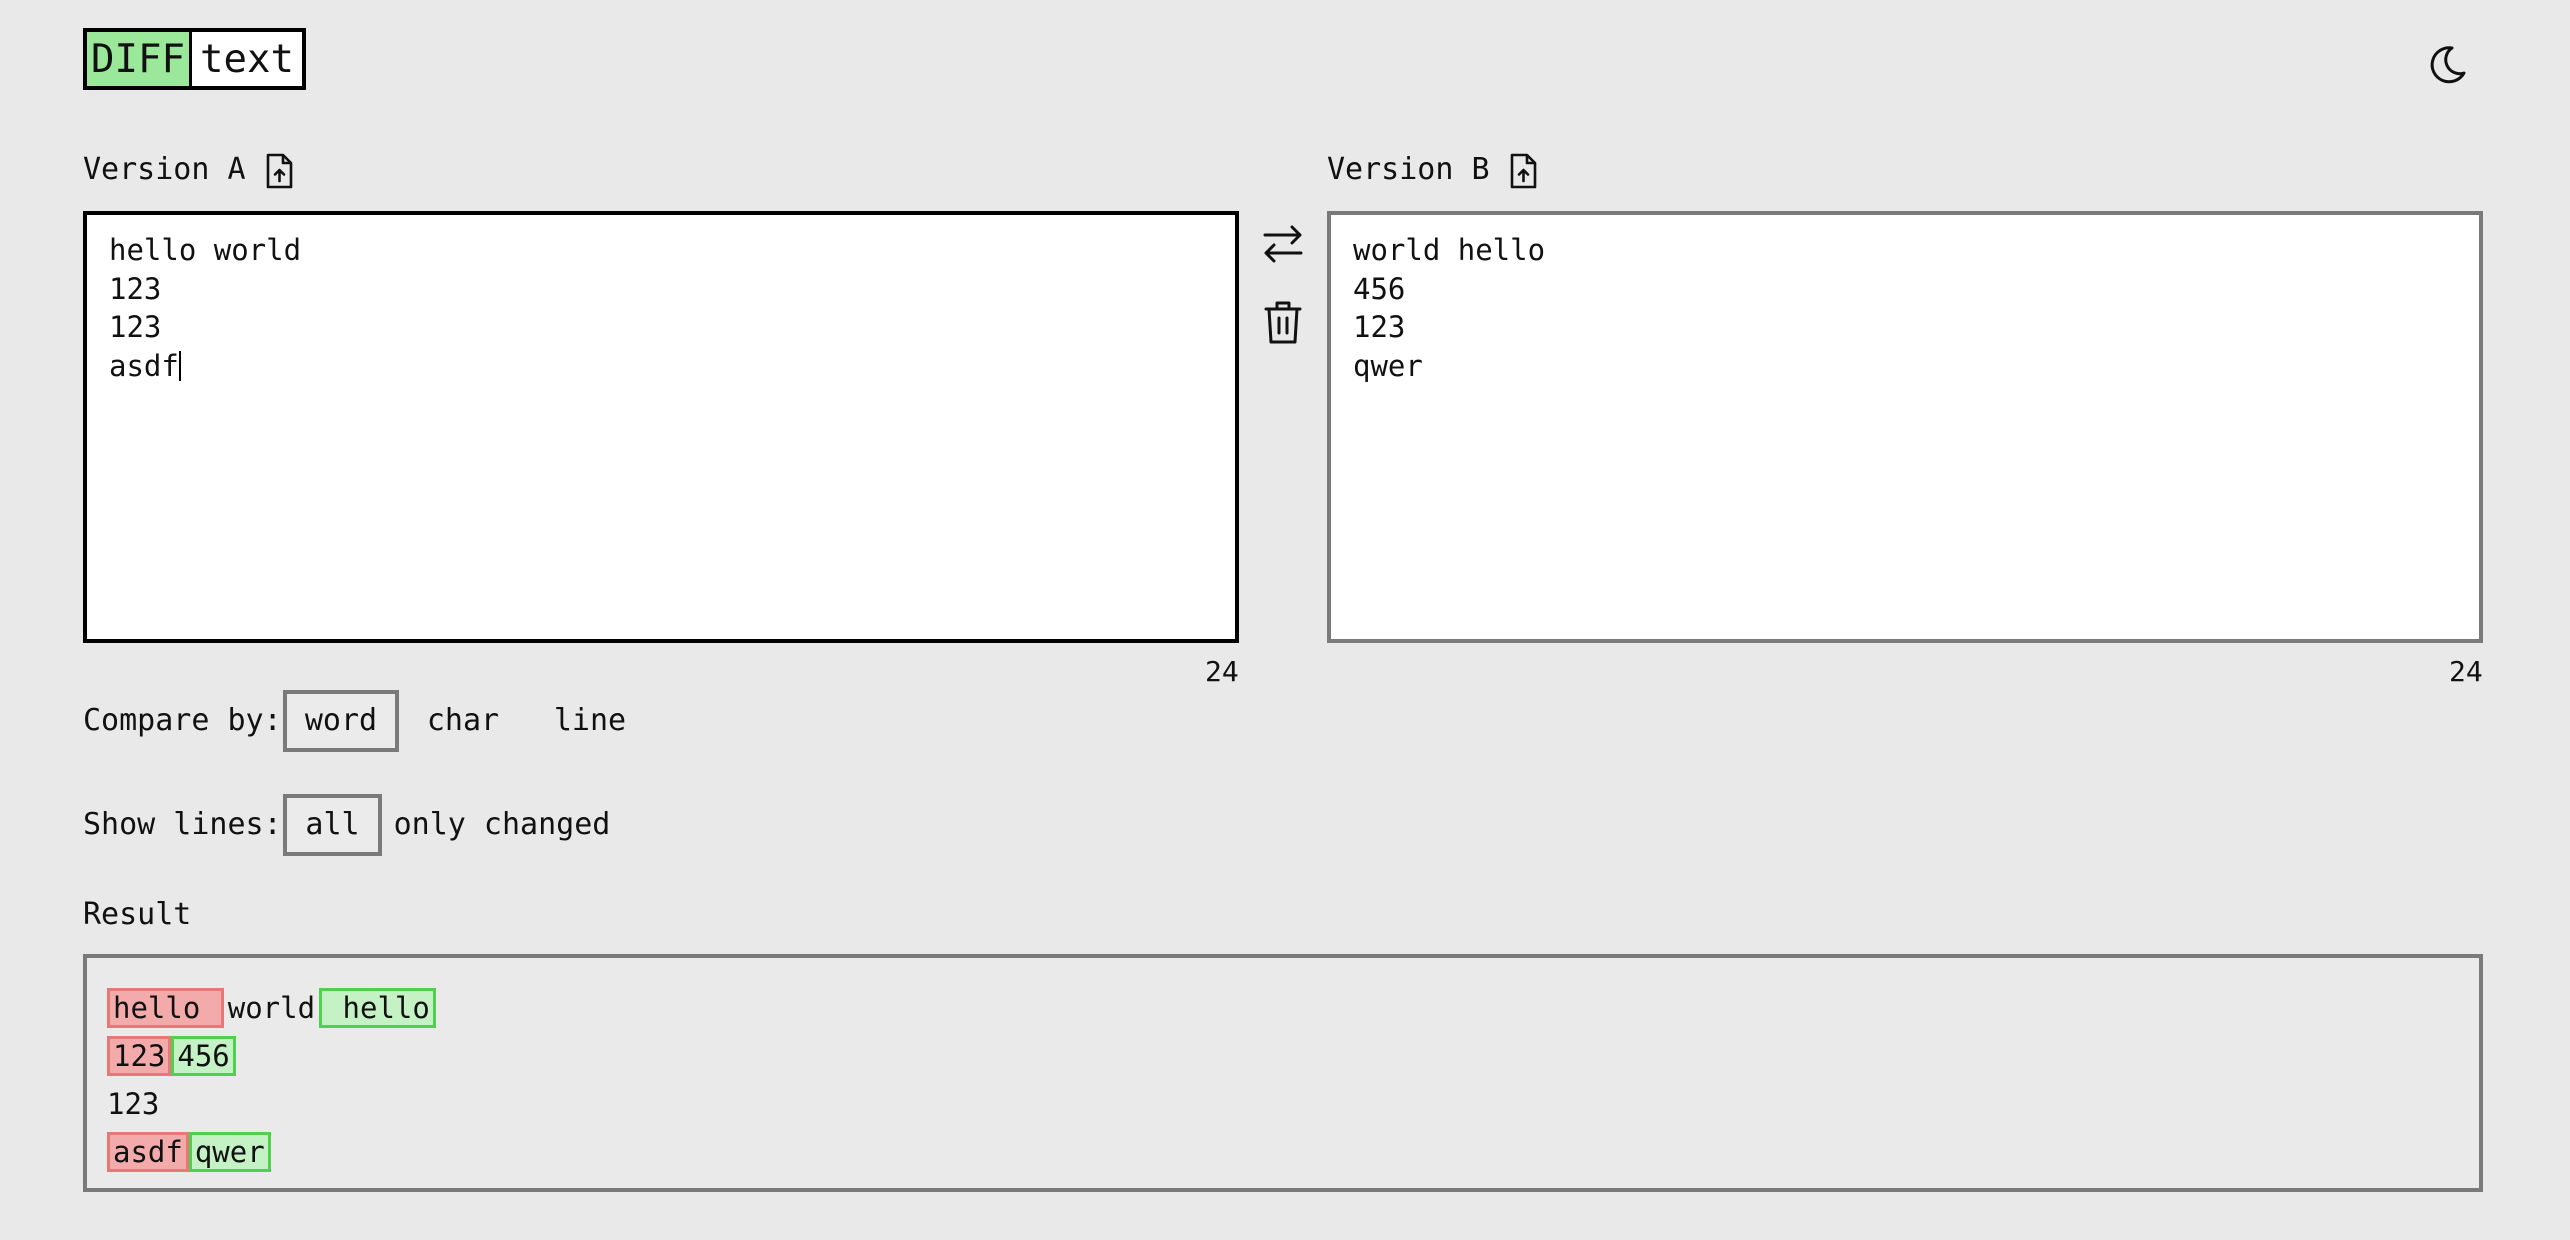  Describe the element at coordinates (203, 1056) in the screenshot. I see `diff-added: 456` at that location.